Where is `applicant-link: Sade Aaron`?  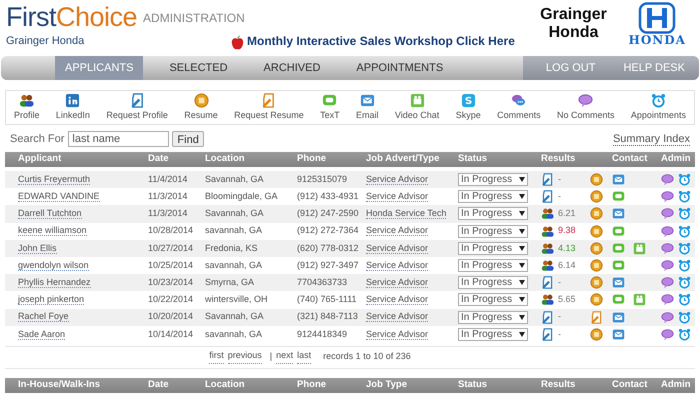
applicant-link: Sade Aaron is located at coordinates (42, 334).